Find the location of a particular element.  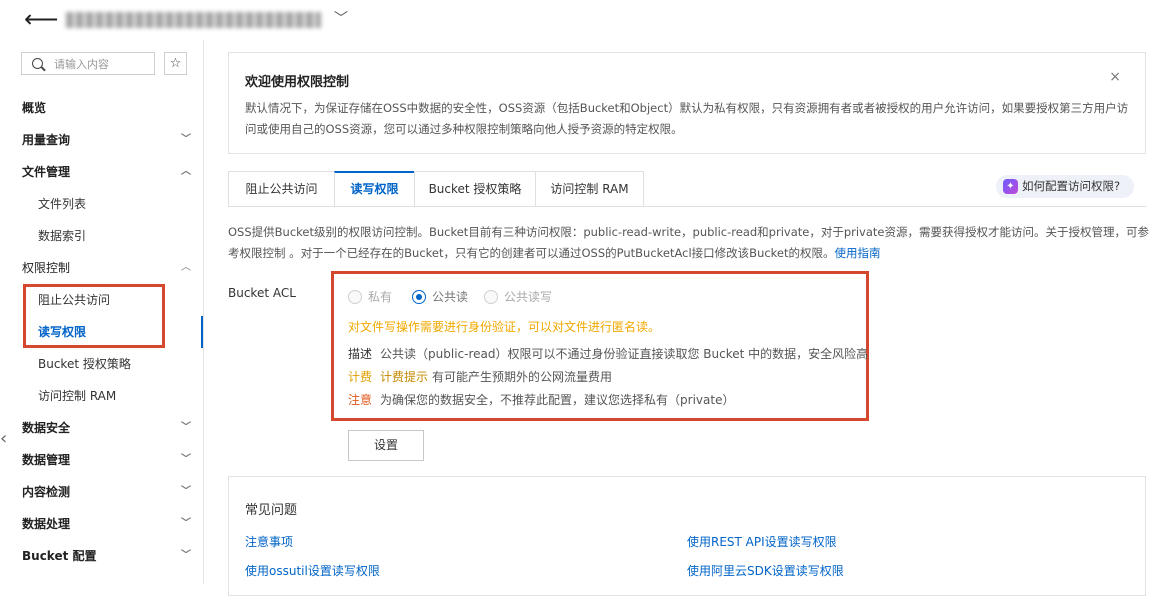

sidebar-item-usage: 用量查询 ﹀ is located at coordinates (112, 140).